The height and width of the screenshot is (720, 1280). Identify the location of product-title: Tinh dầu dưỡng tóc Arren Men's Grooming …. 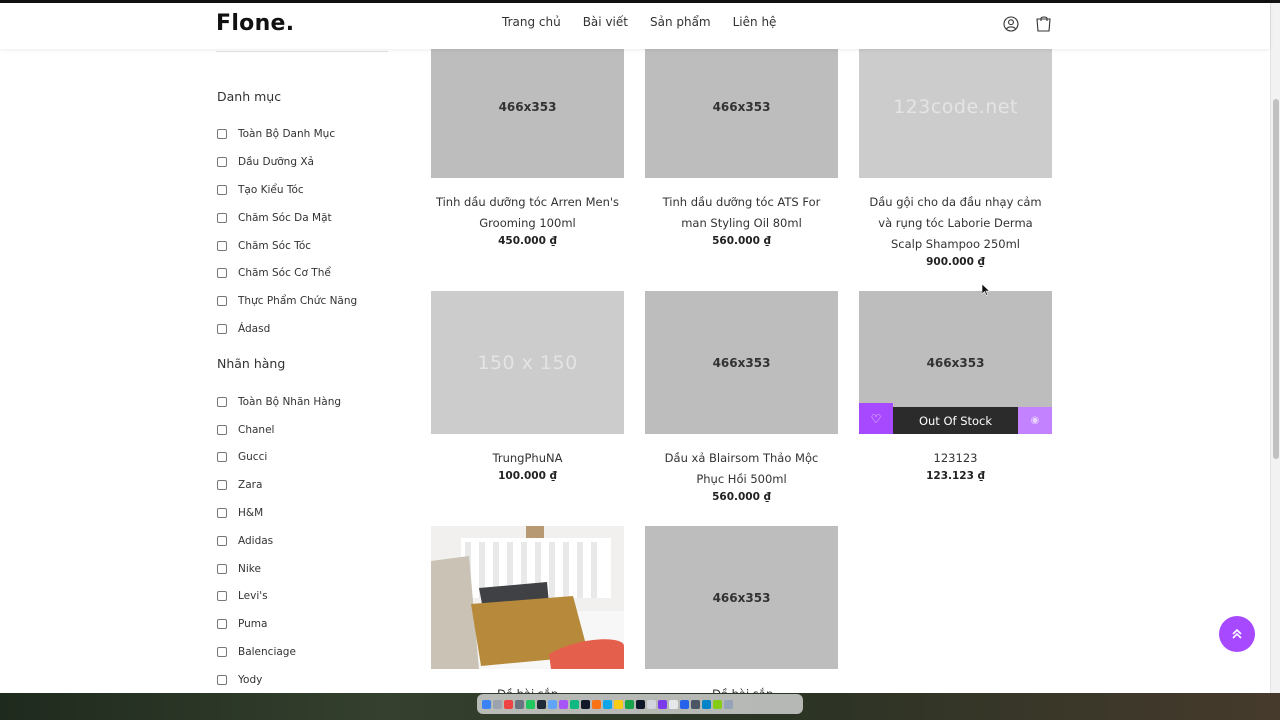
(527, 213).